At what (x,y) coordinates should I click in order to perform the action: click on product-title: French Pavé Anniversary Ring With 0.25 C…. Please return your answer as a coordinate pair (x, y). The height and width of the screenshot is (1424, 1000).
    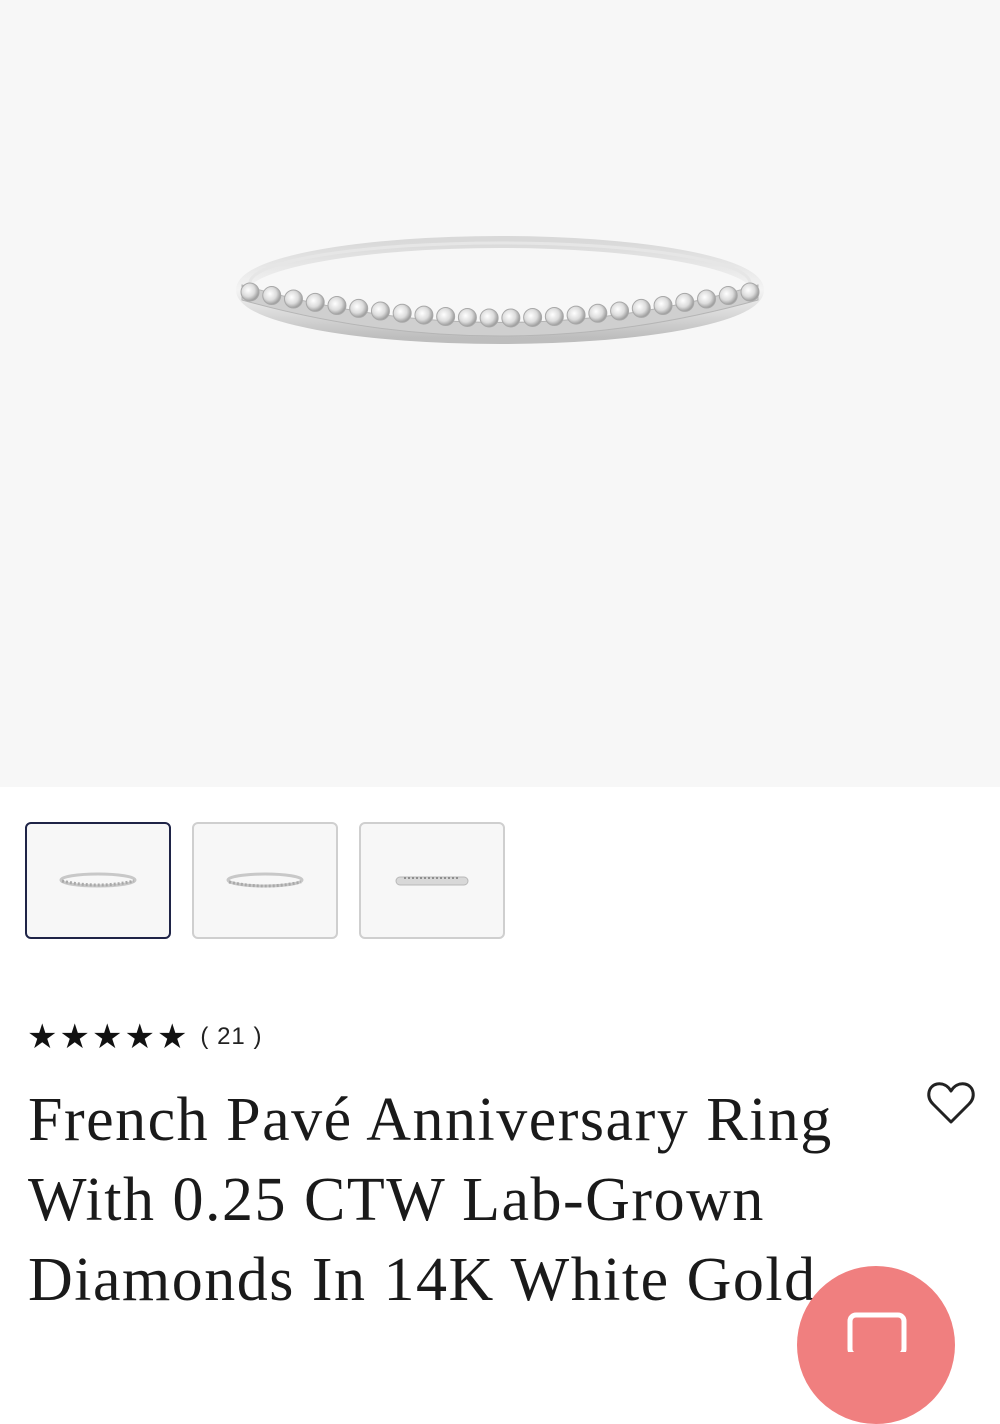
    Looking at the image, I should click on (458, 1200).